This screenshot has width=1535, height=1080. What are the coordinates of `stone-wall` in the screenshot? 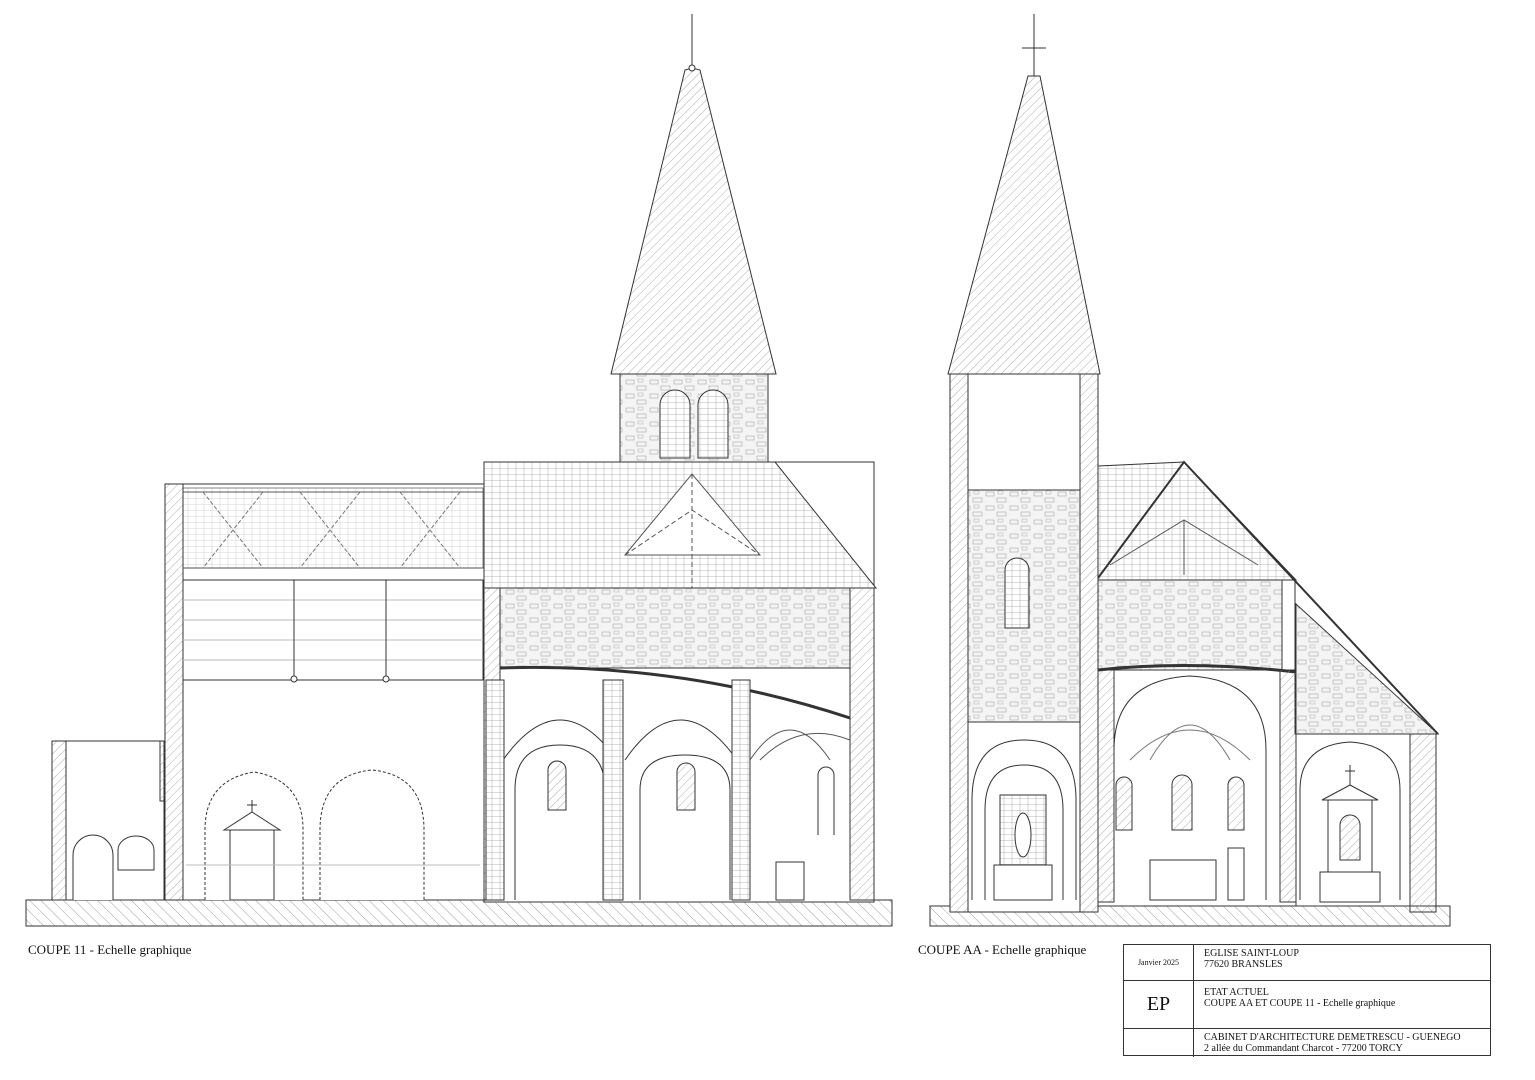 It's located at (675, 628).